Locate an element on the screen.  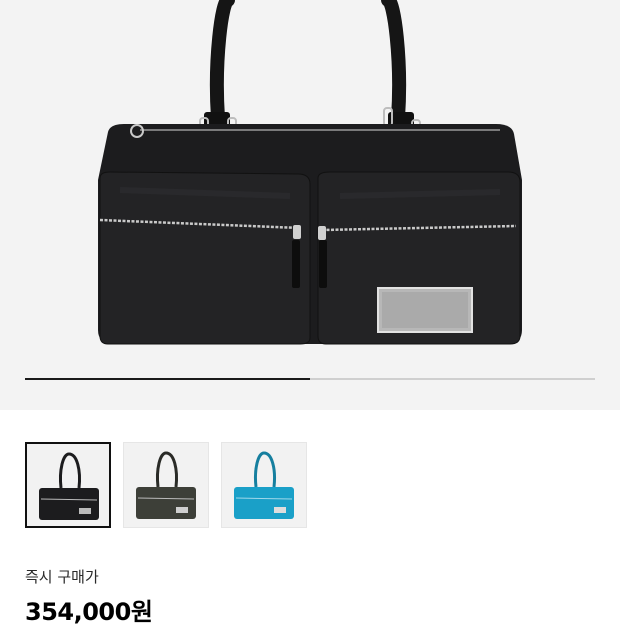
price-value: 354,000원 is located at coordinates (89, 612).